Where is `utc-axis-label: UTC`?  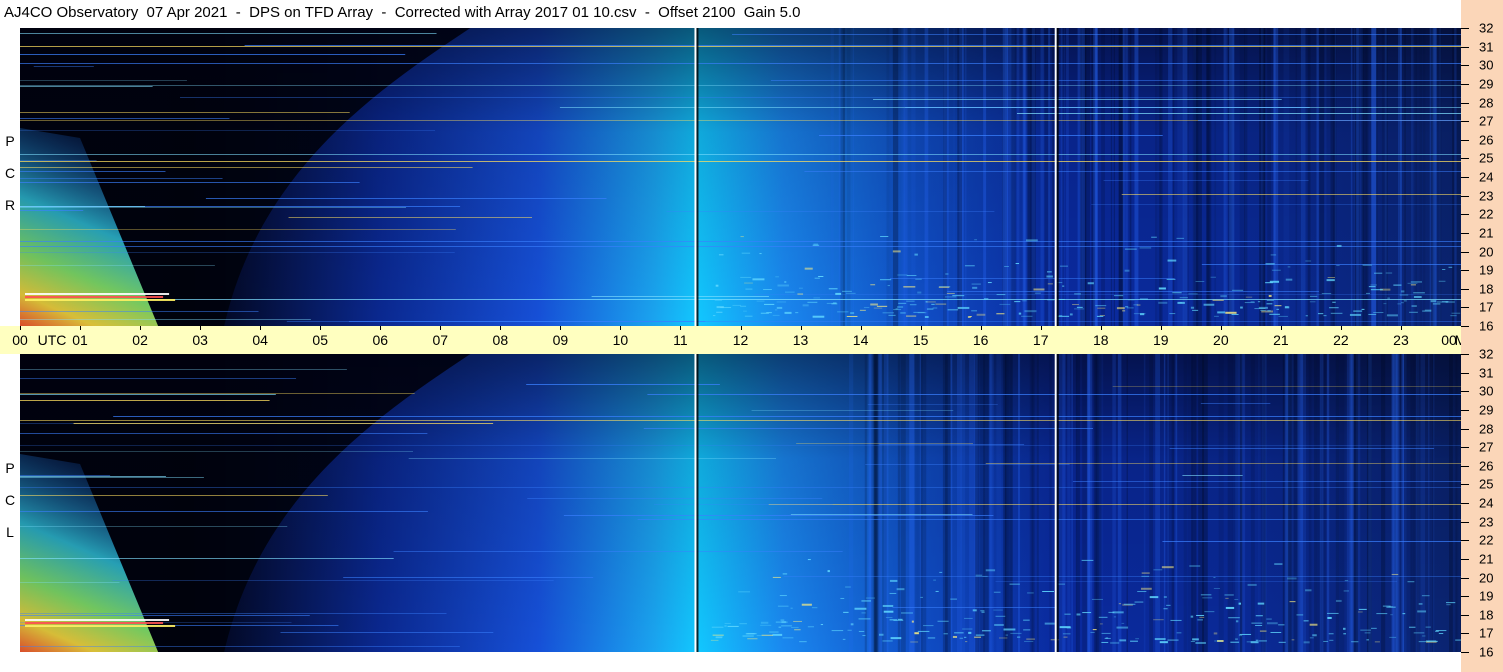 utc-axis-label: UTC is located at coordinates (52, 340).